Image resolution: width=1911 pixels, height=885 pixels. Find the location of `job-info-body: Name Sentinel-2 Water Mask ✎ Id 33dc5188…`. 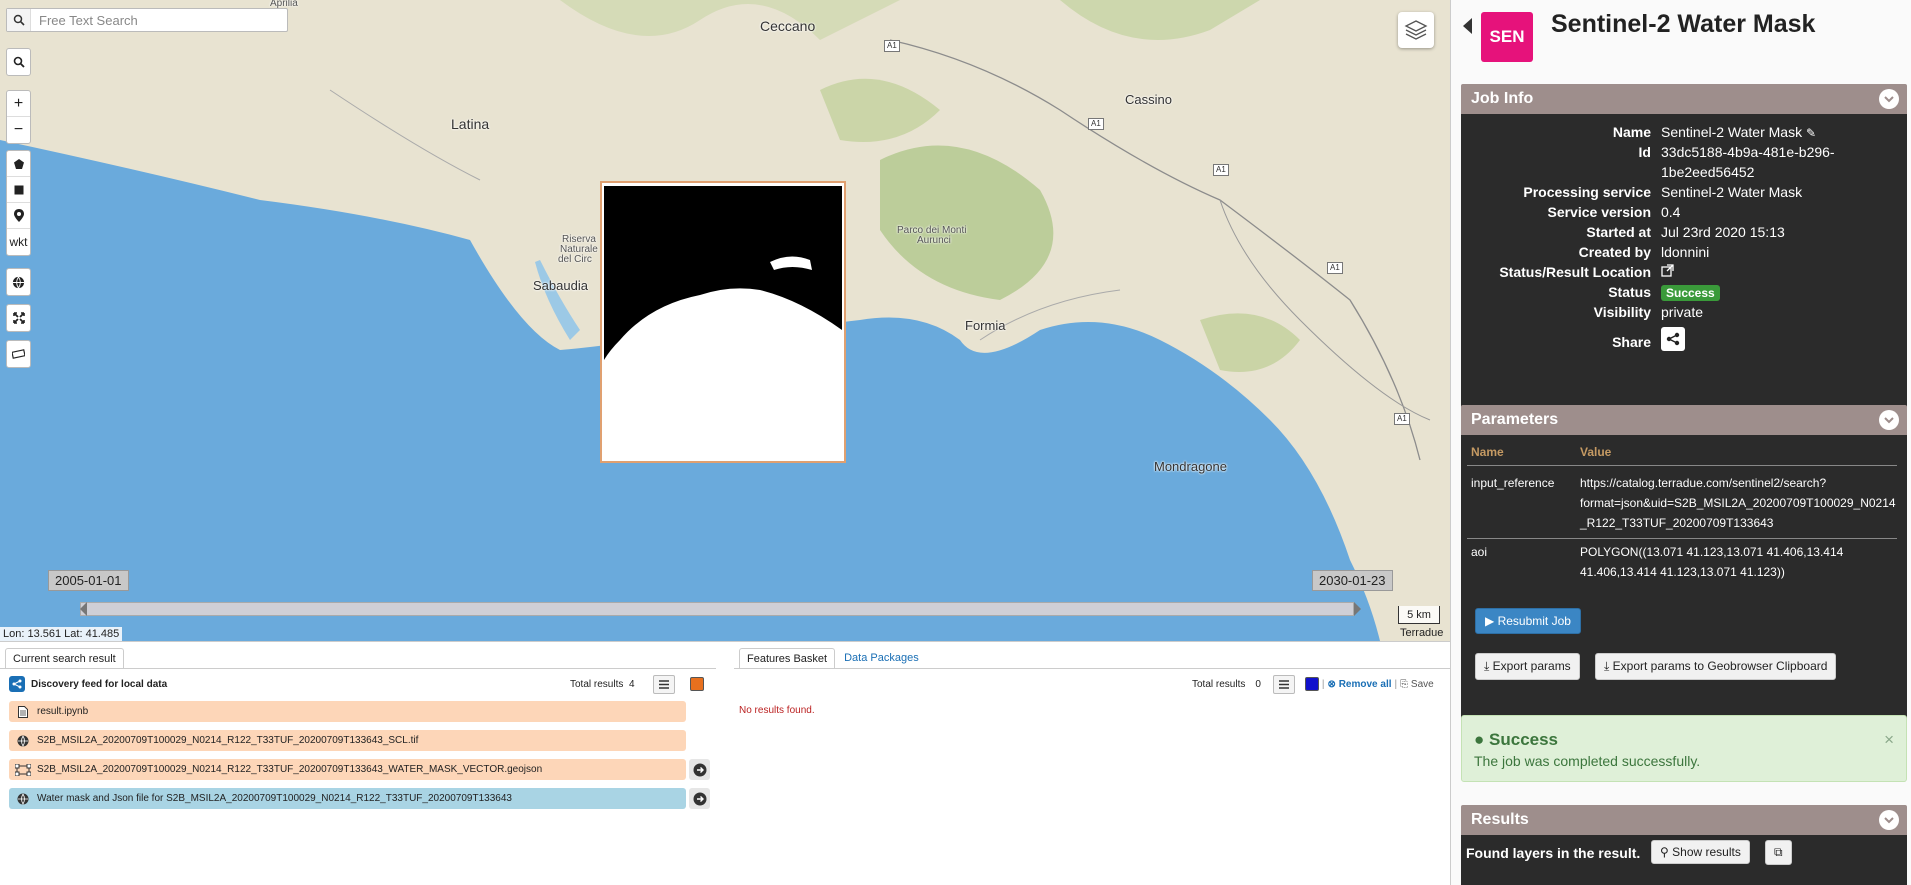

job-info-body: Name Sentinel-2 Water Mask ✎ Id 33dc5188… is located at coordinates (1684, 264).